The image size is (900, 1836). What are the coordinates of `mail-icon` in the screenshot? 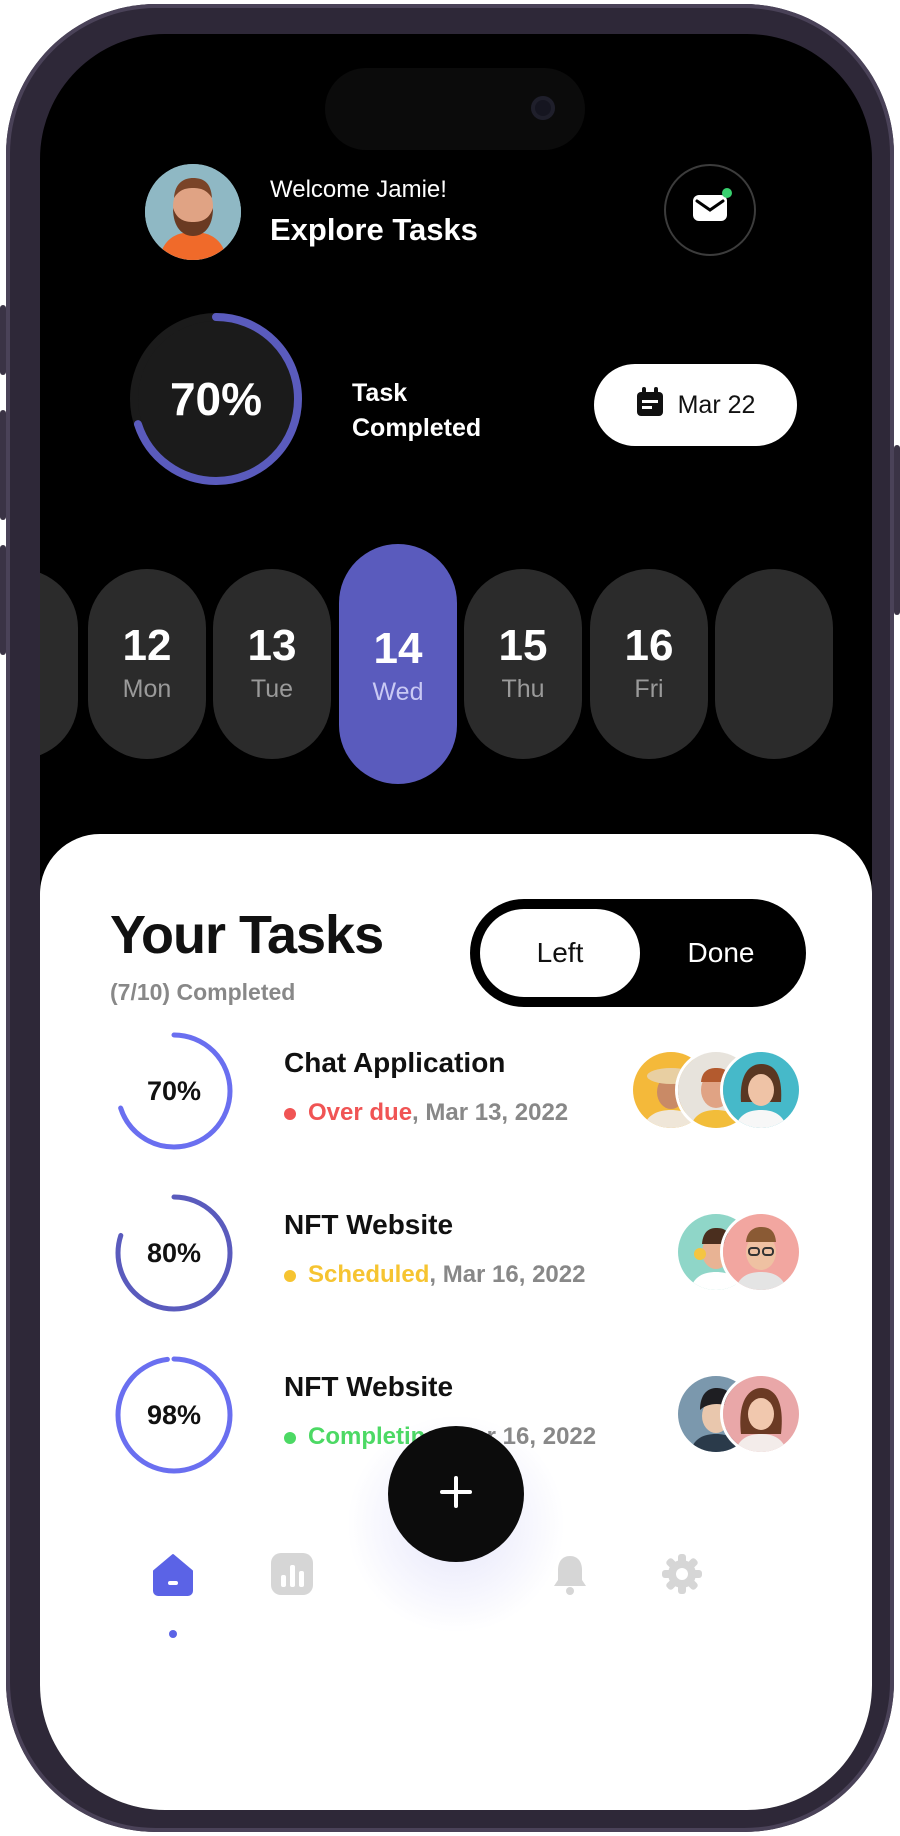 It's located at (710, 210).